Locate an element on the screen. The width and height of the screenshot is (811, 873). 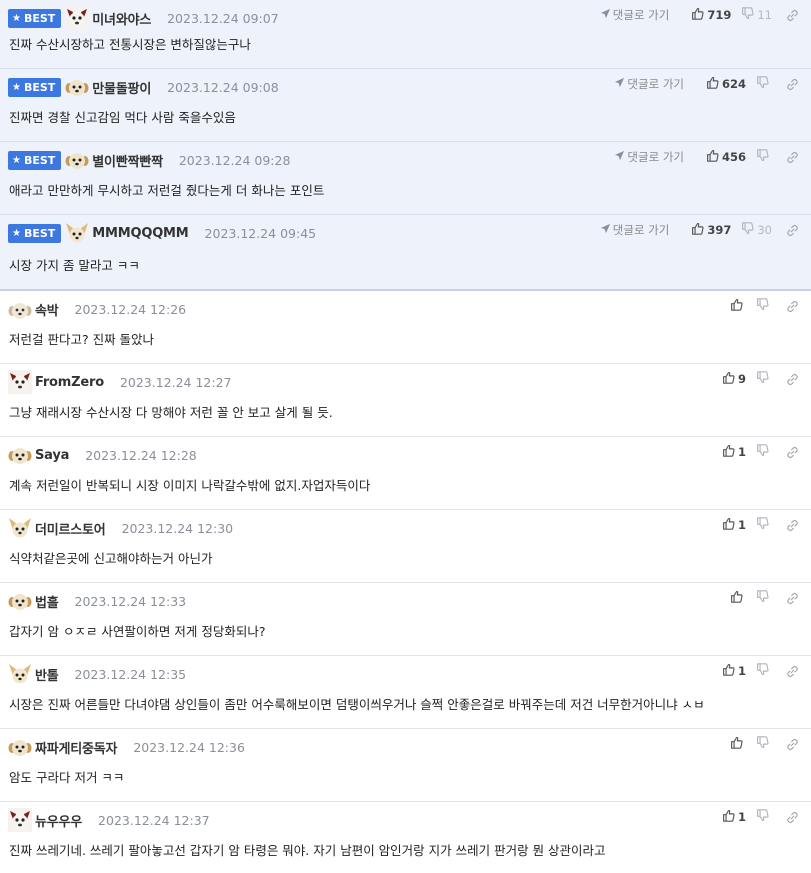
upvote-button: 397 is located at coordinates (711, 230).